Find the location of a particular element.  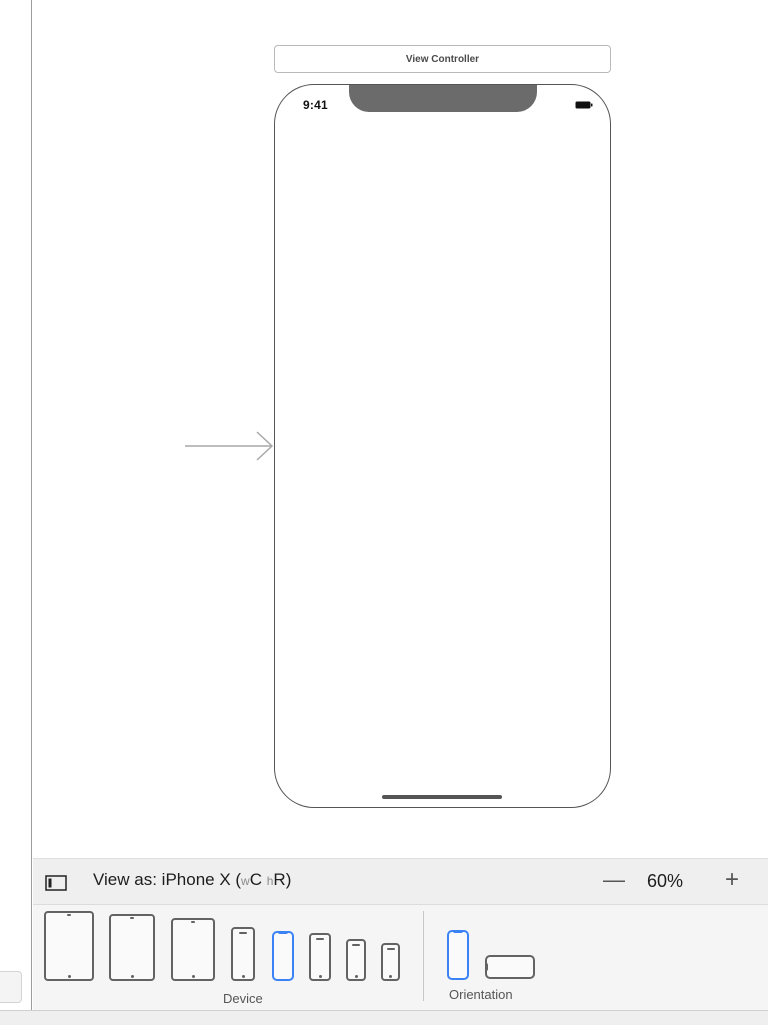

view-as-bar: View as: iPhone X (wC hR) — 60% + is located at coordinates (400, 881).